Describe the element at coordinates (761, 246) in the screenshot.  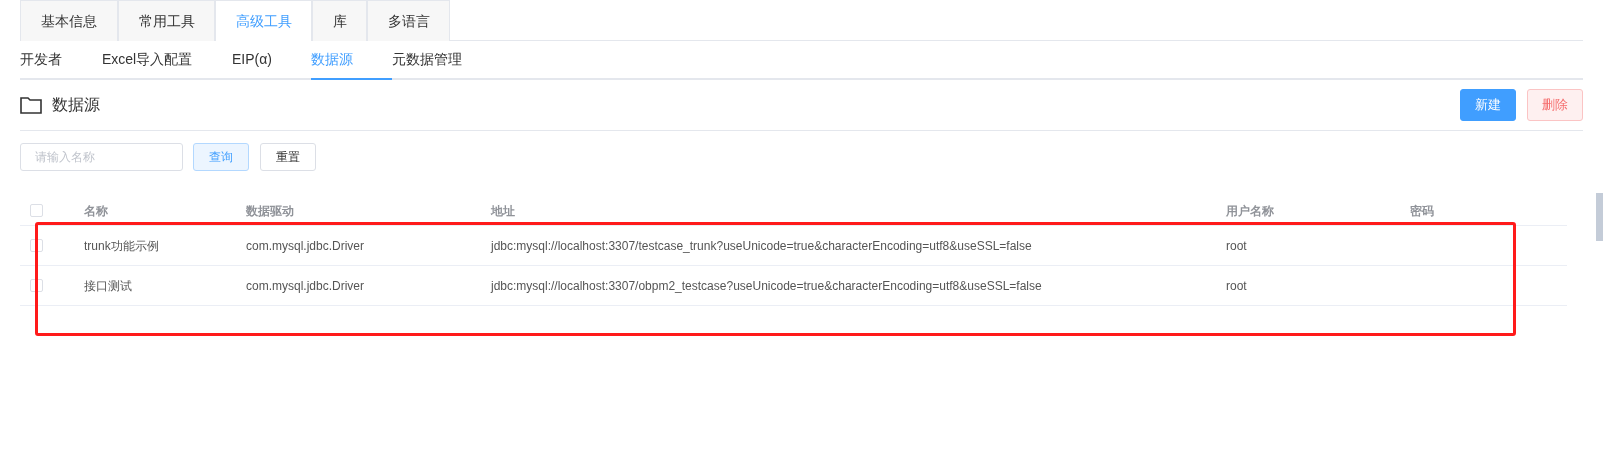
I see `table-cell-text: jdbc:mysql://localhost:3307/testcase_trunk?useUnicode=true&characterEncoding=utf8&useSSL=false` at that location.